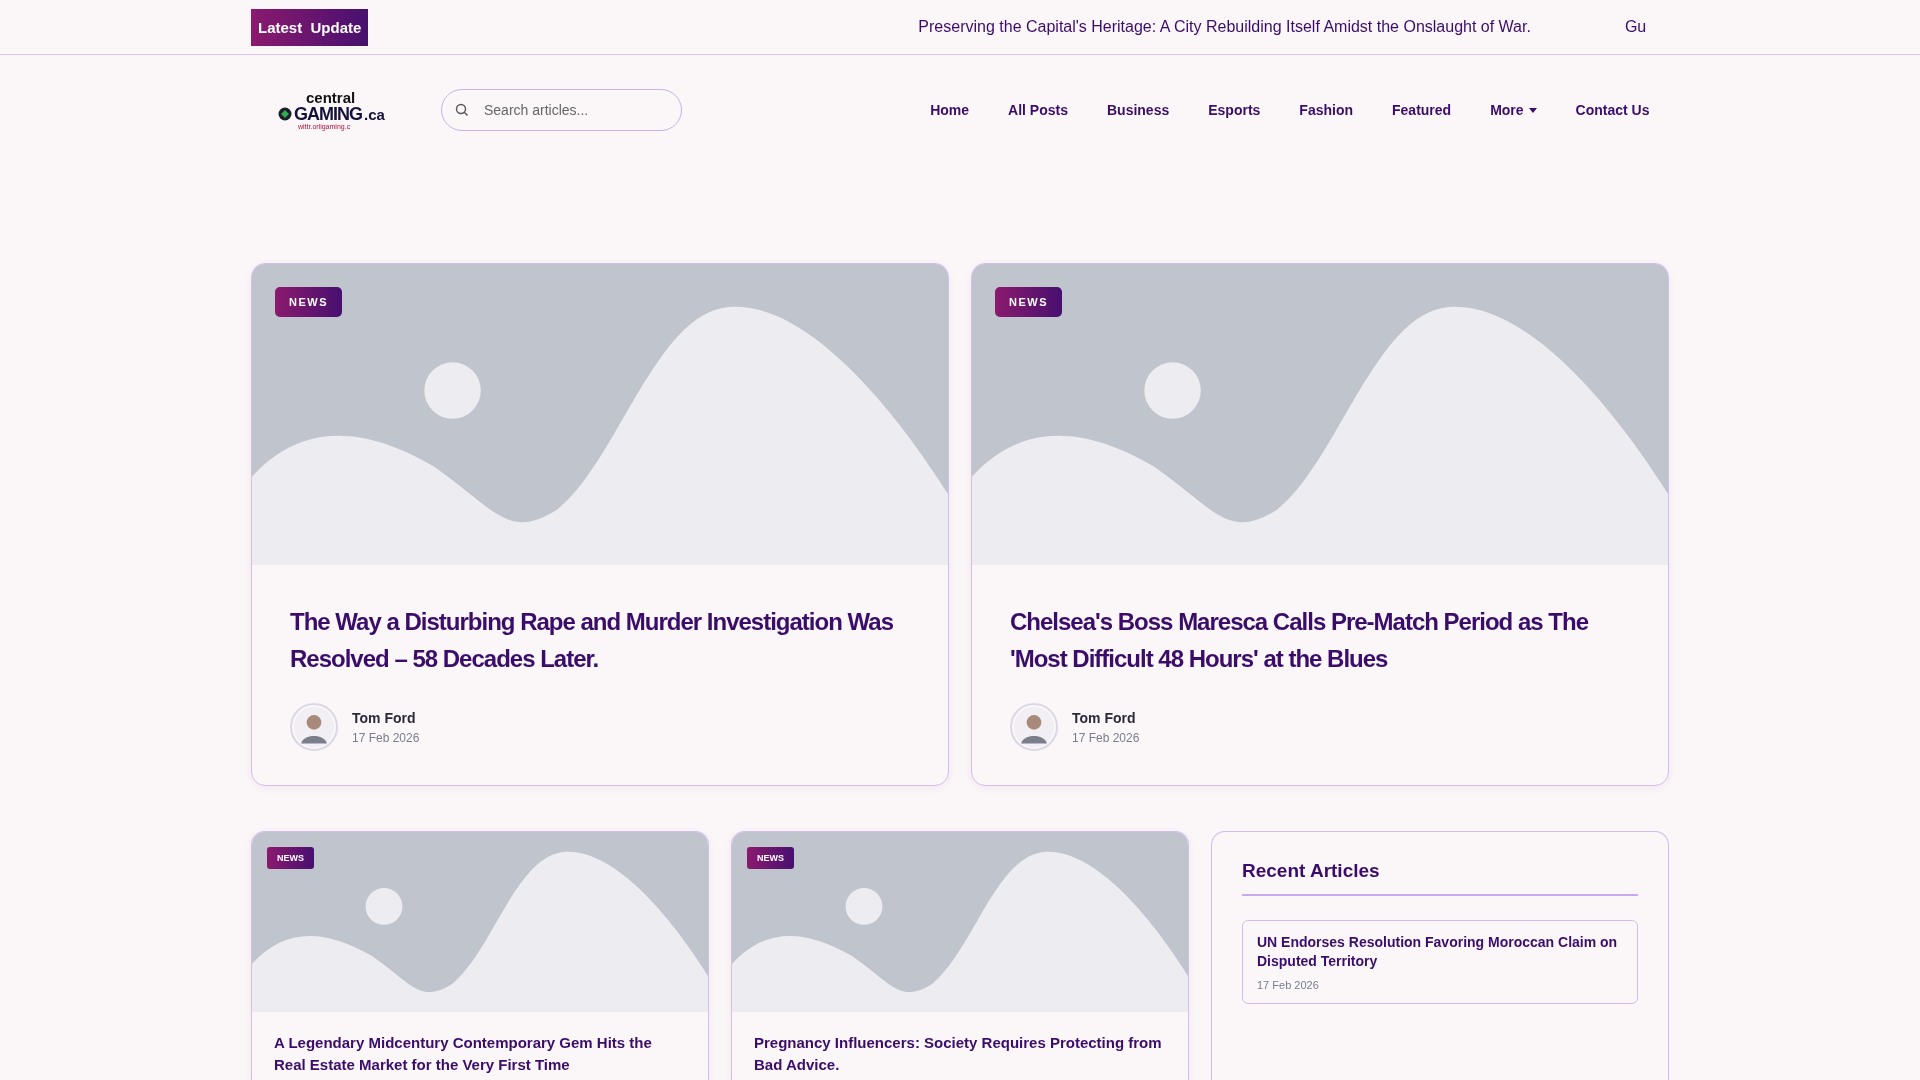 The image size is (1920, 1080). Describe the element at coordinates (1440, 878) in the screenshot. I see `sidebar-heading: Recent Articles` at that location.